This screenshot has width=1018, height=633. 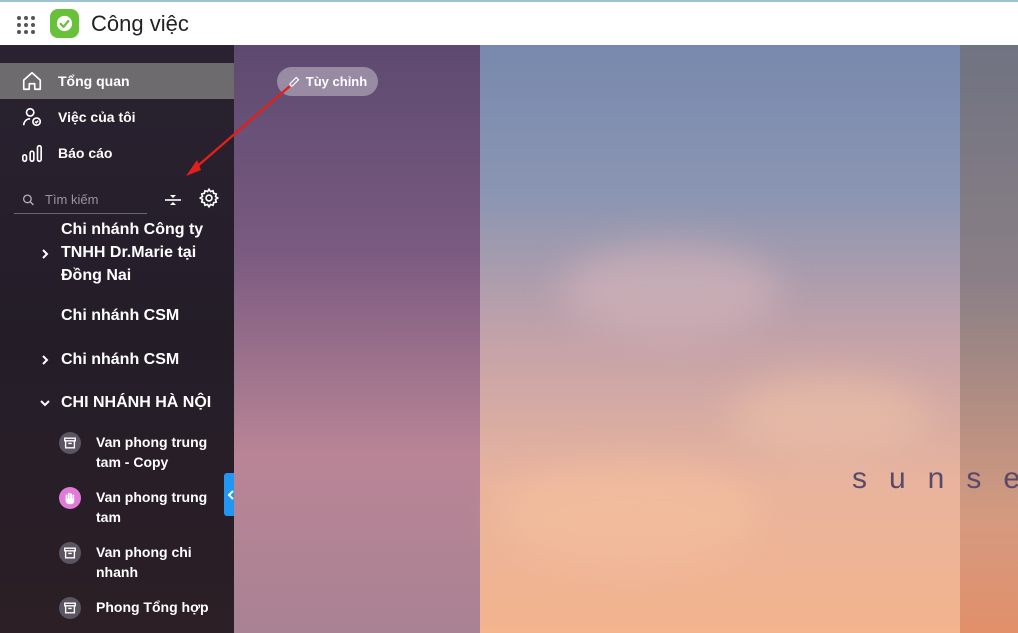 What do you see at coordinates (935, 478) in the screenshot?
I see `background-text: sunse` at bounding box center [935, 478].